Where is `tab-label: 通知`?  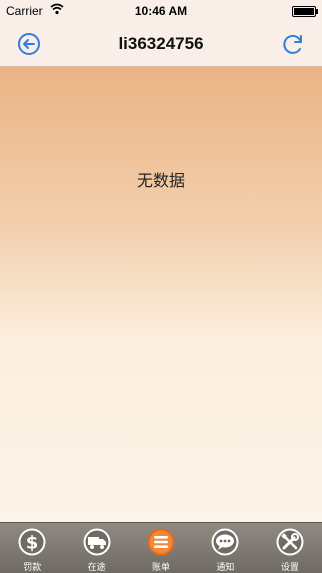 tab-label: 通知 is located at coordinates (225, 567).